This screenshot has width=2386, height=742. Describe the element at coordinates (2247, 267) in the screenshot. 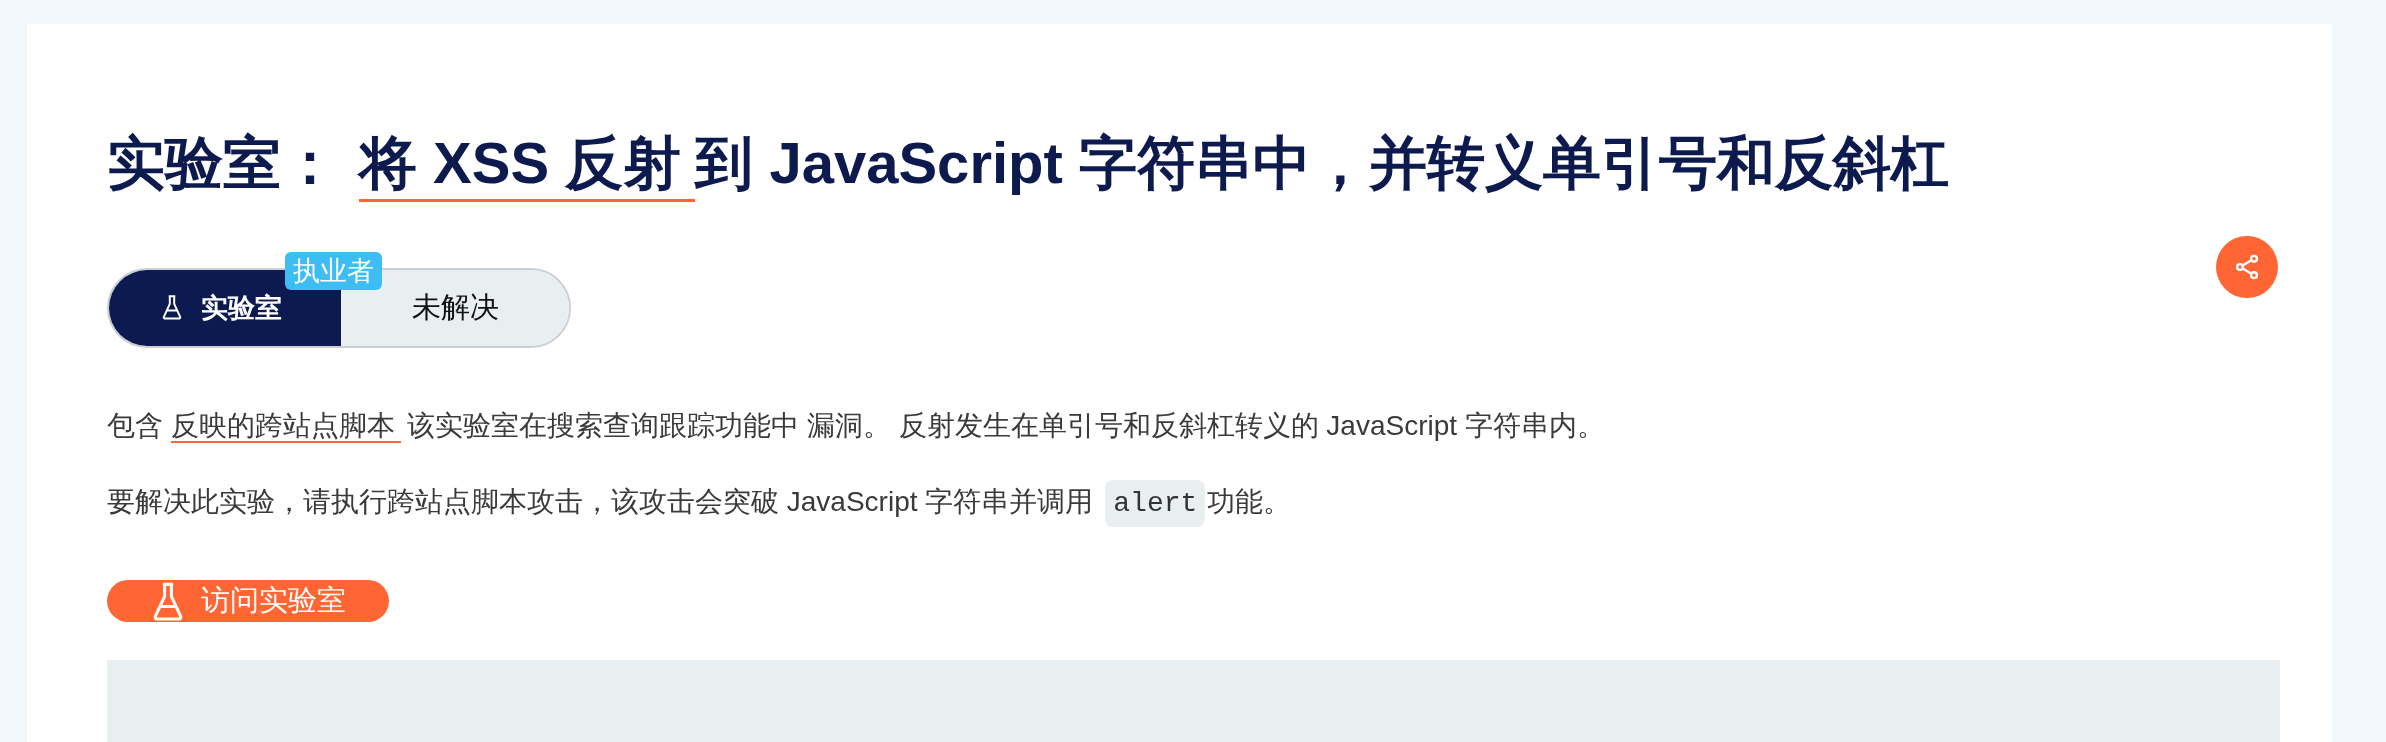

I see `share-icon` at that location.